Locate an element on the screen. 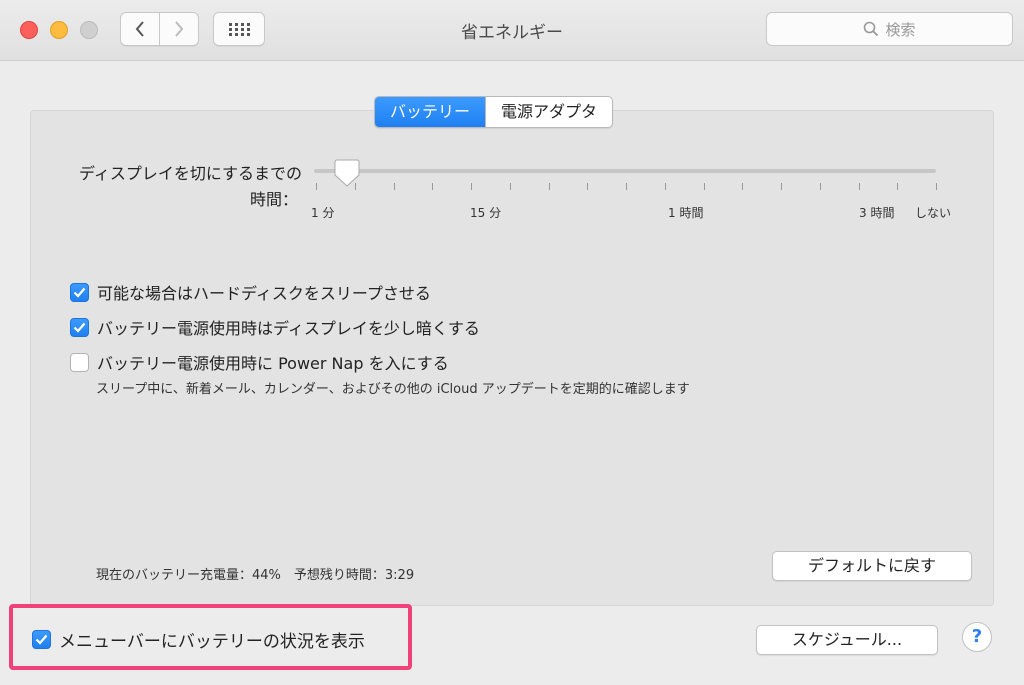  power-nap-option: バッテリー電源使用時に Power Nap を入にする is located at coordinates (259, 362).